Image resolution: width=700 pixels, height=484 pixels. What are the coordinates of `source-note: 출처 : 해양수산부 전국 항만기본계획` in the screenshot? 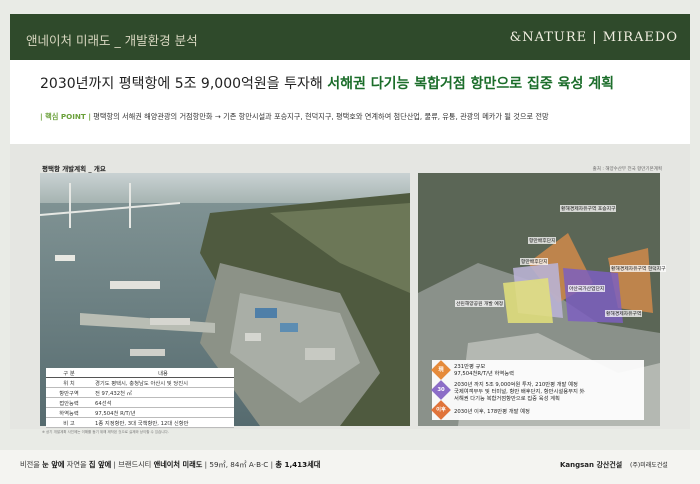 It's located at (627, 169).